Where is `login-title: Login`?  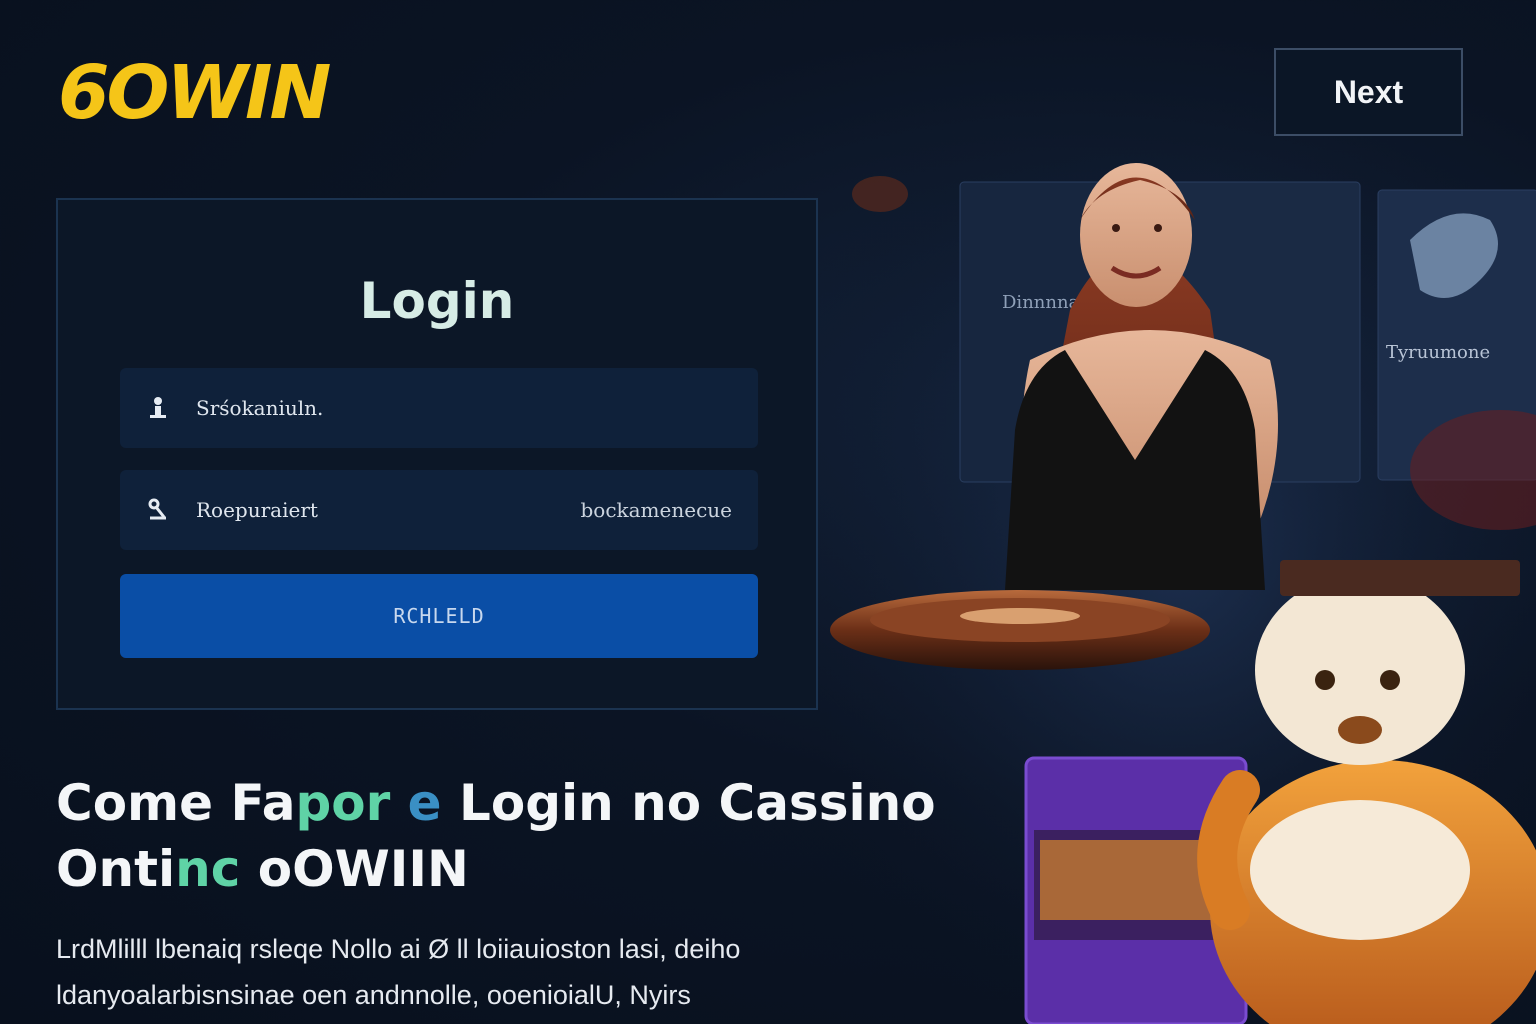
login-title: Login is located at coordinates (437, 301).